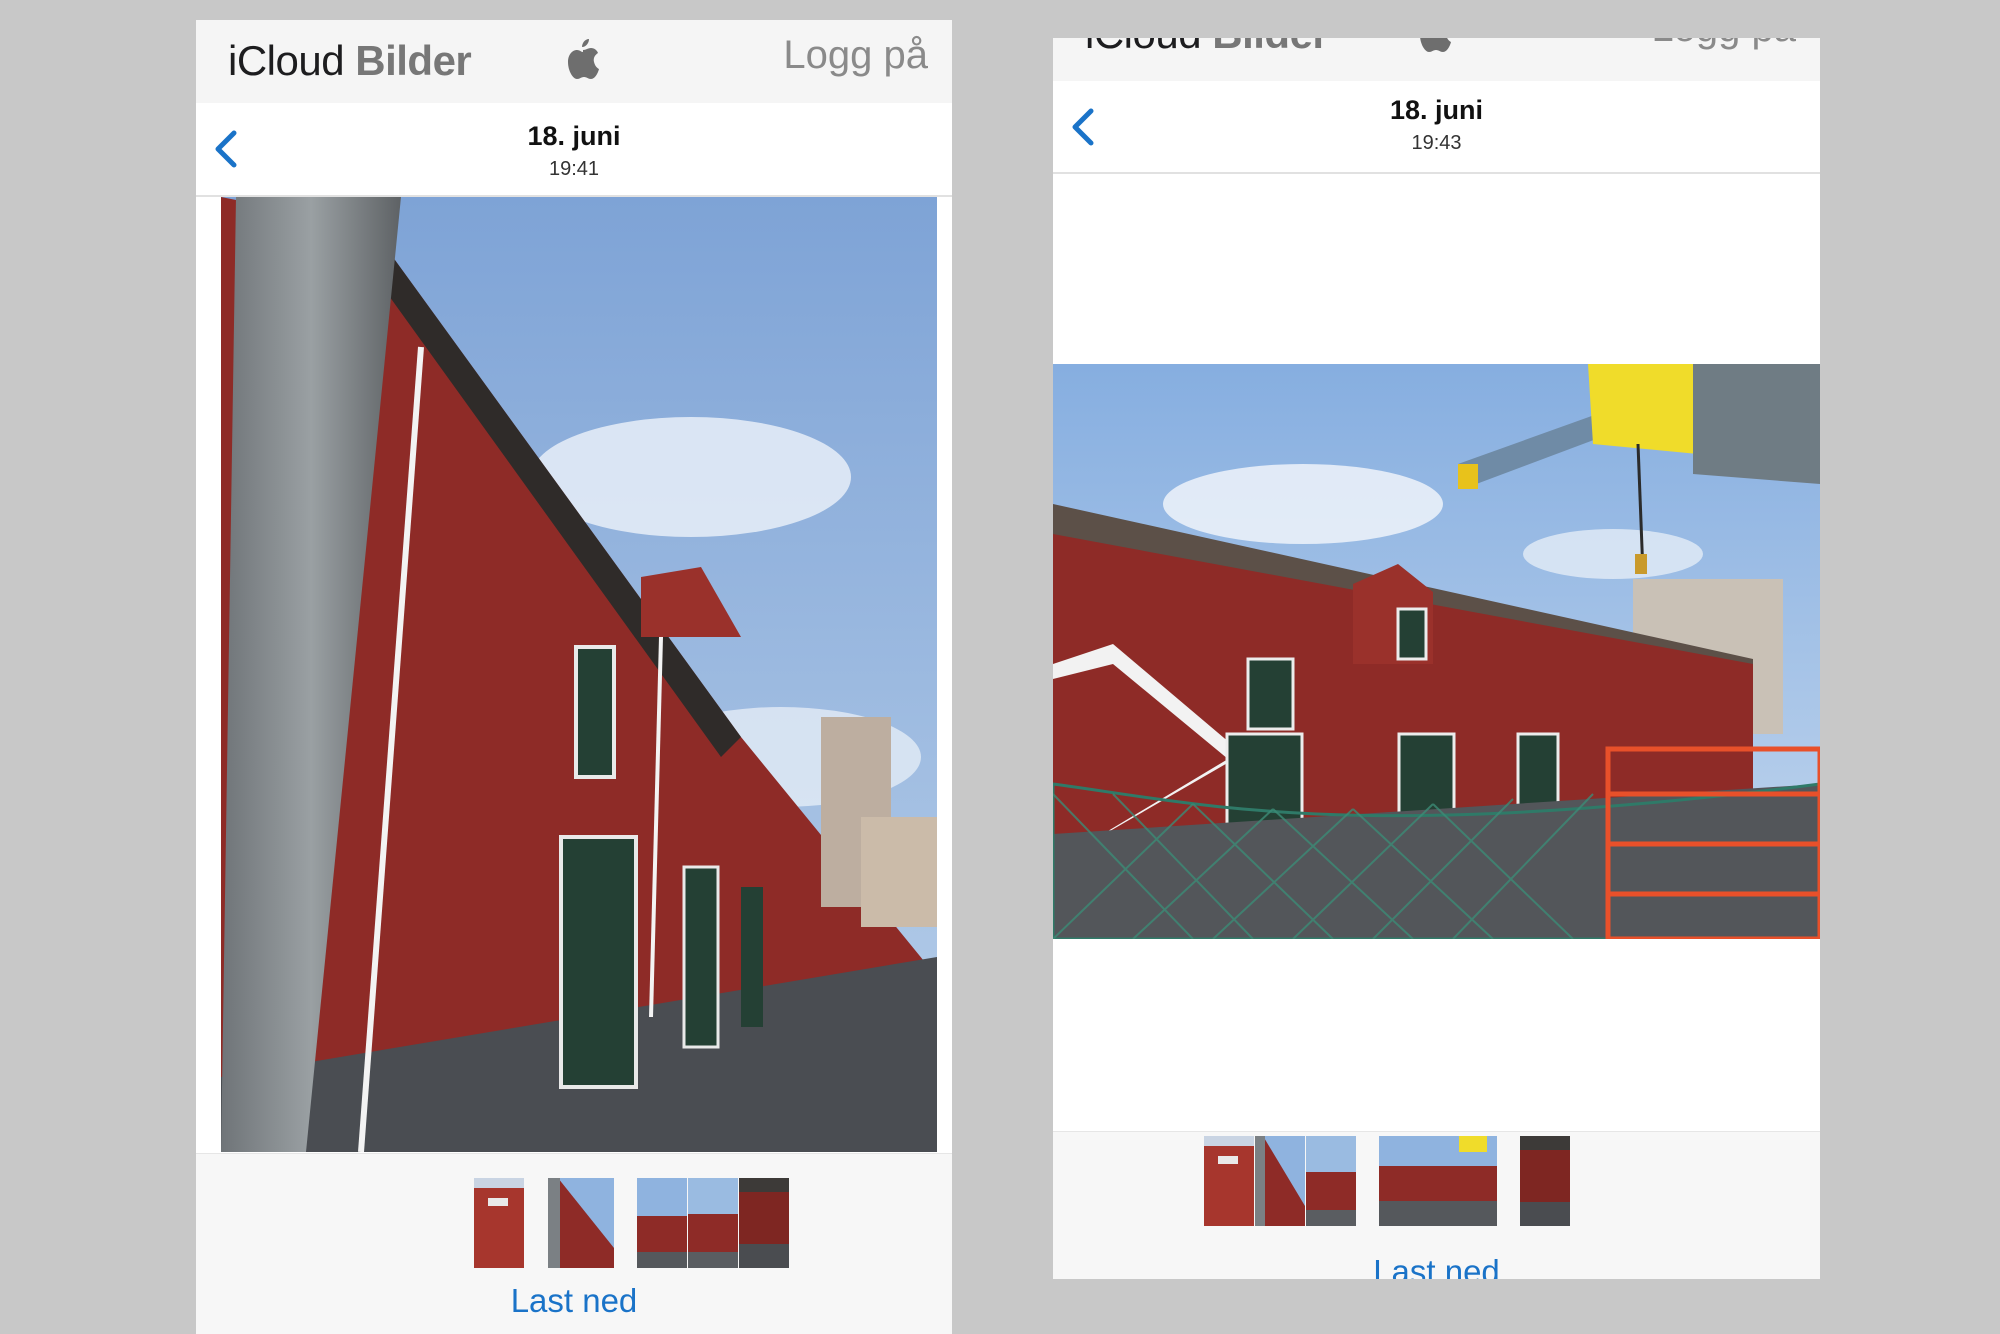 The height and width of the screenshot is (1334, 2000). Describe the element at coordinates (574, 169) in the screenshot. I see `photo-time: 19:41` at that location.